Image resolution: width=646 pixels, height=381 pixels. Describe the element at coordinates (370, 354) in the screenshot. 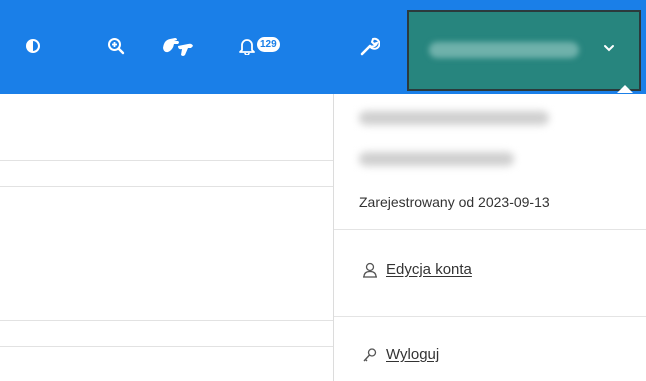

I see `key-icon` at that location.